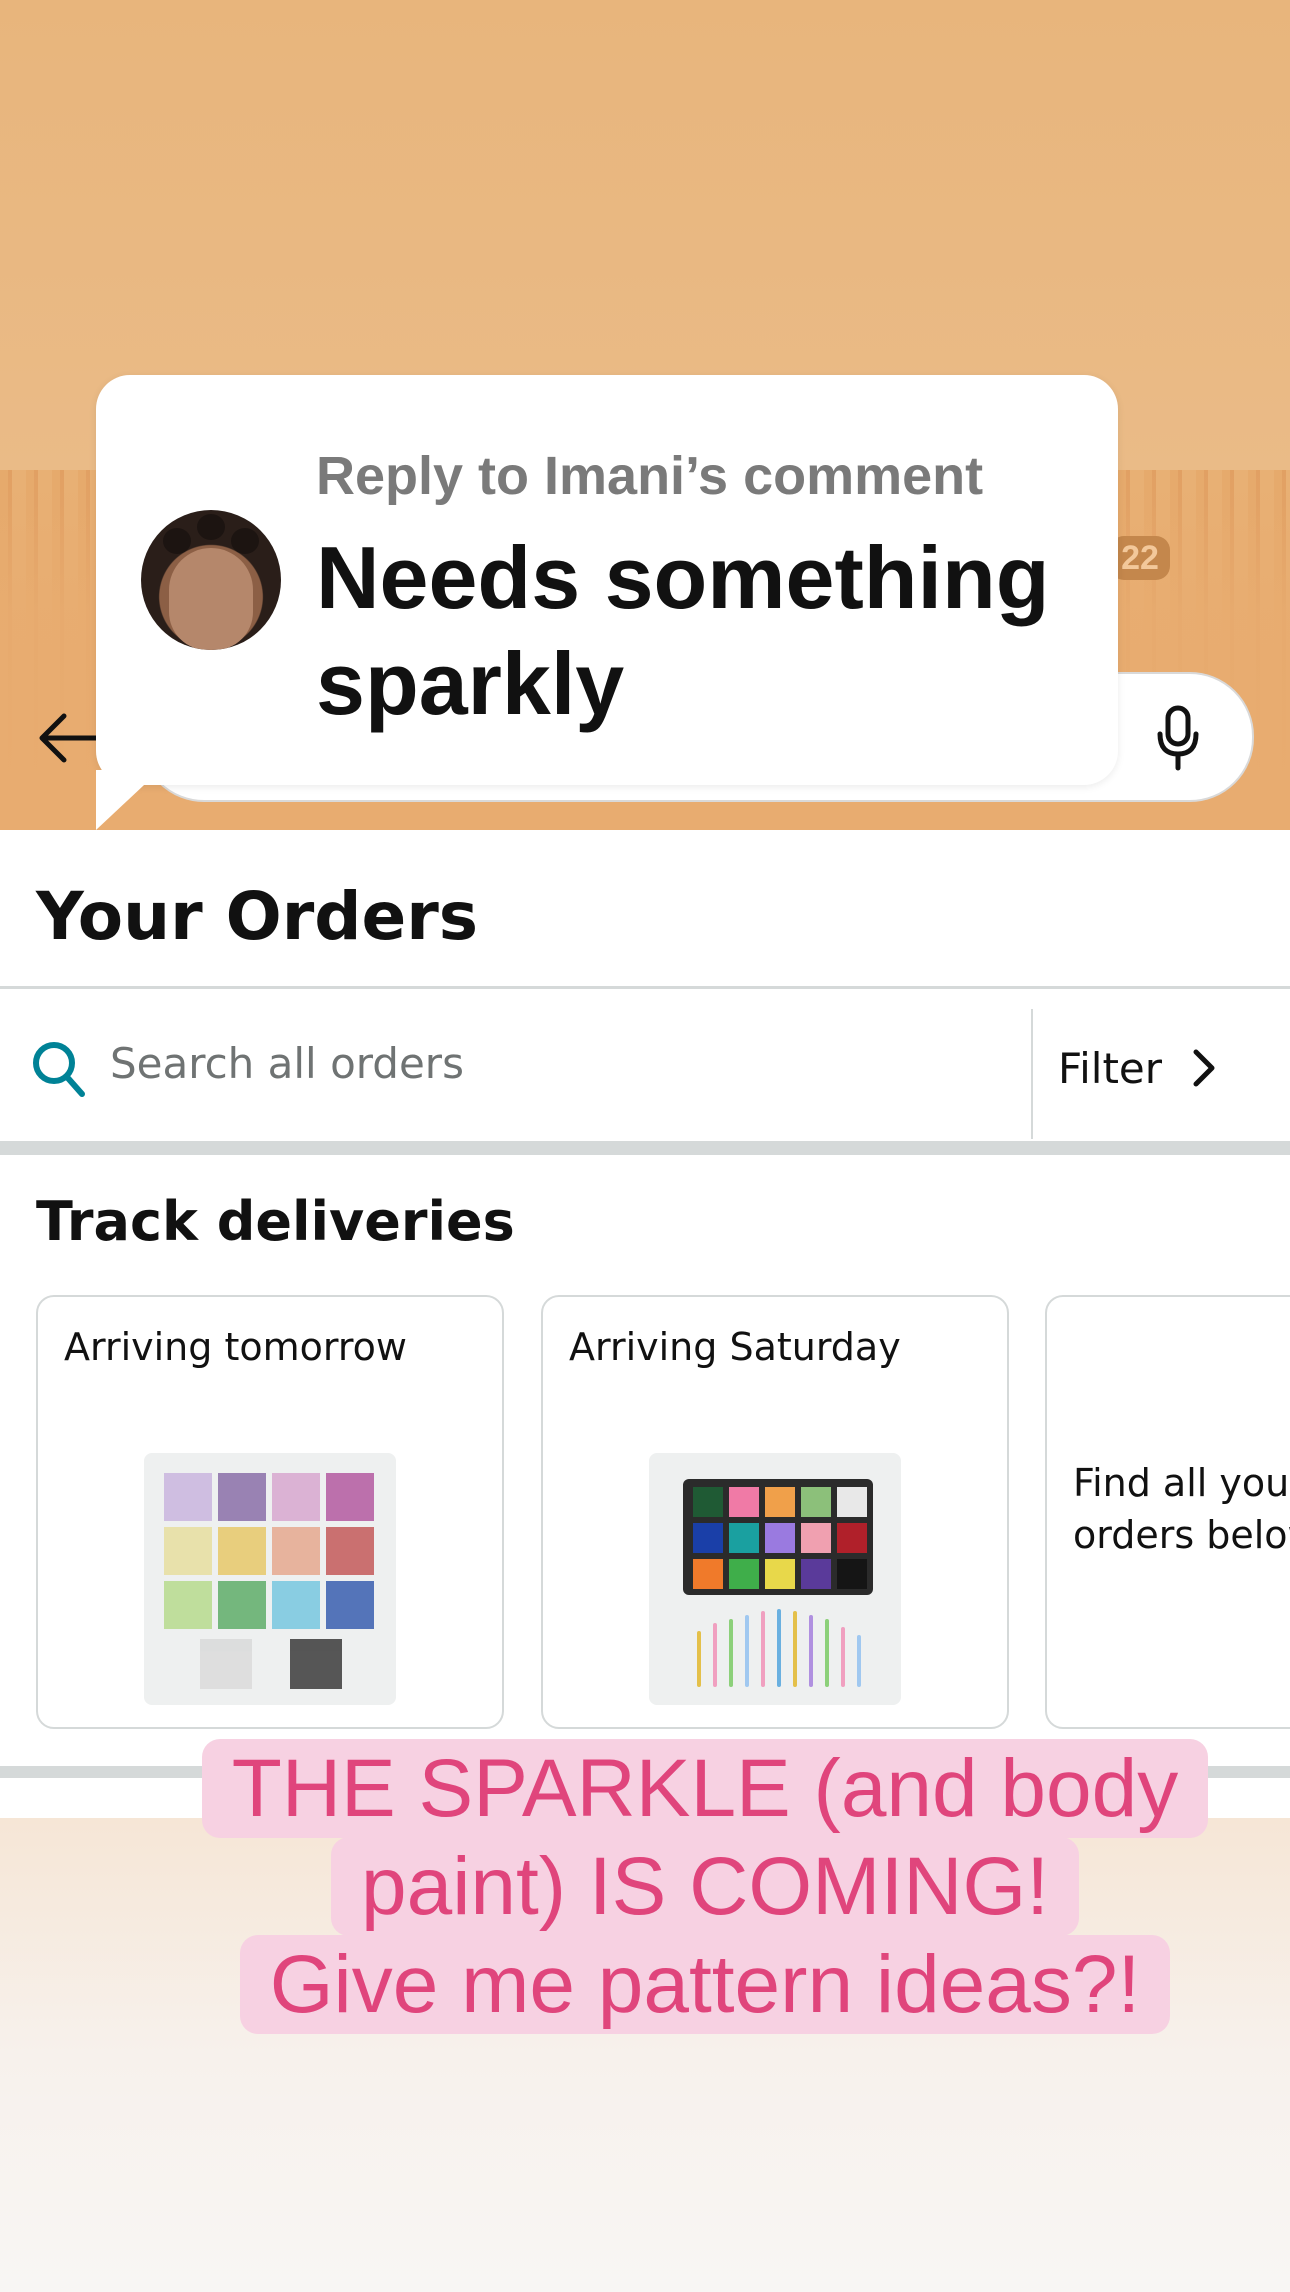 The image size is (1290, 2292). Describe the element at coordinates (235, 1347) in the screenshot. I see `delivery-date-label: Arriving tomorrow` at that location.